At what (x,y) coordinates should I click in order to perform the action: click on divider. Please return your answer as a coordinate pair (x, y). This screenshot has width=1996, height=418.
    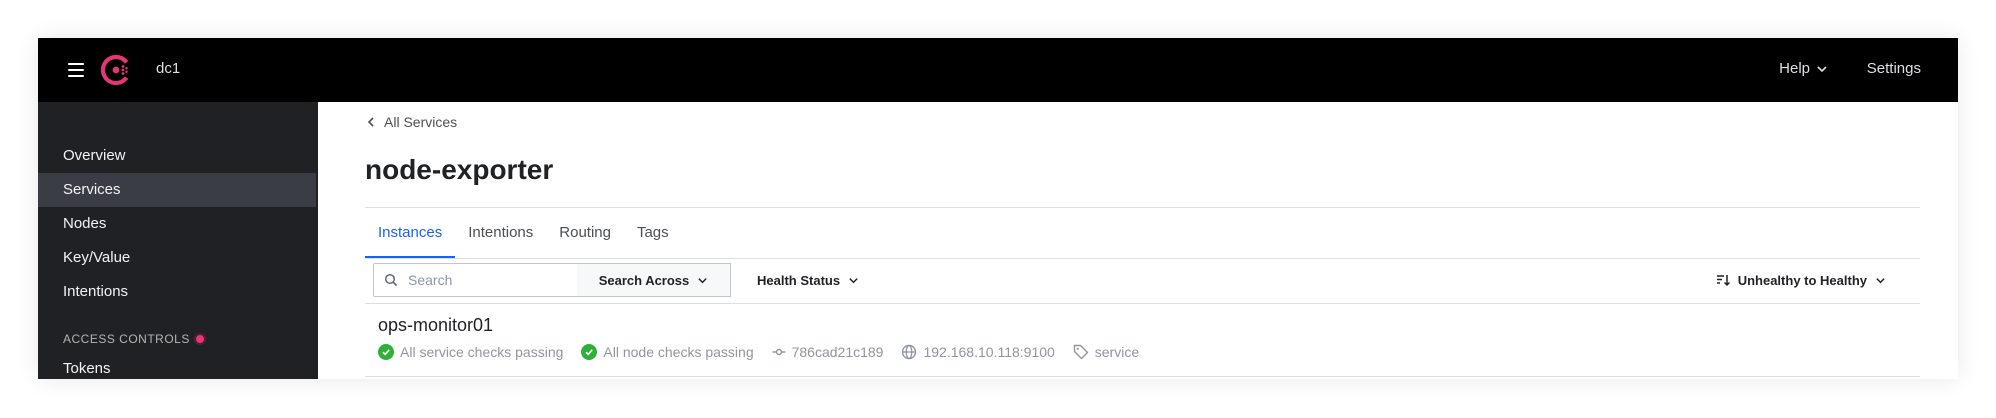
    Looking at the image, I should click on (1142, 376).